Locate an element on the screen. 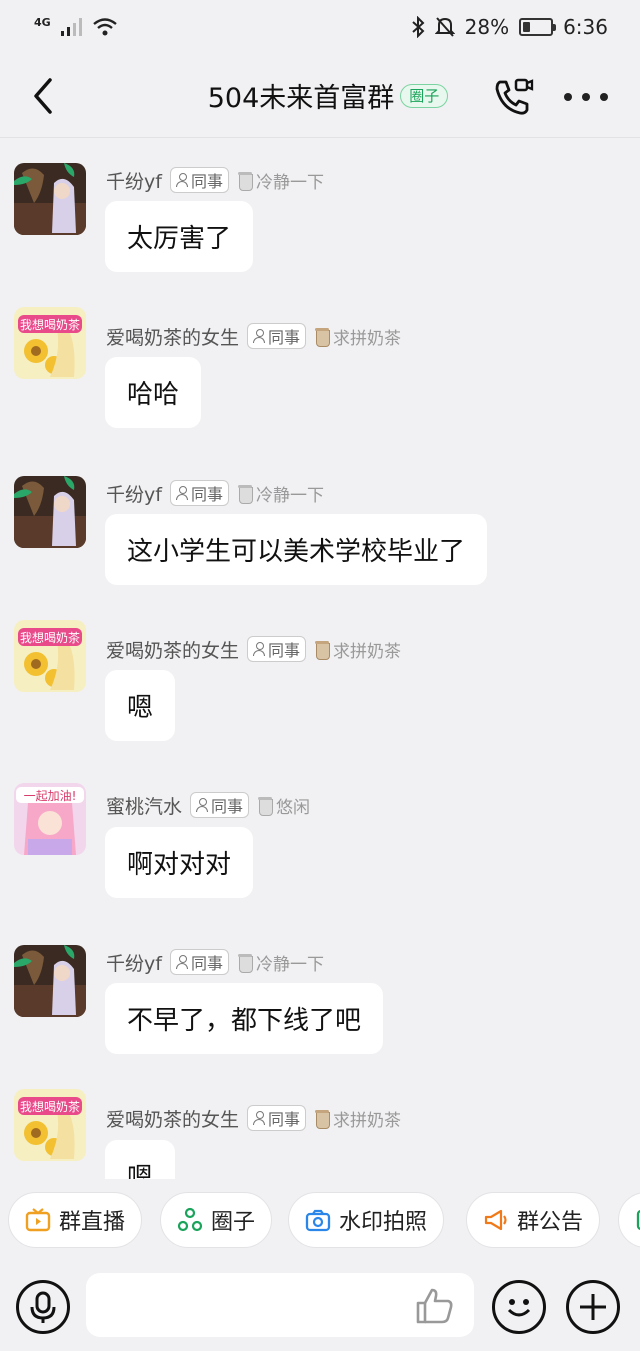  voice-button is located at coordinates (43, 1307).